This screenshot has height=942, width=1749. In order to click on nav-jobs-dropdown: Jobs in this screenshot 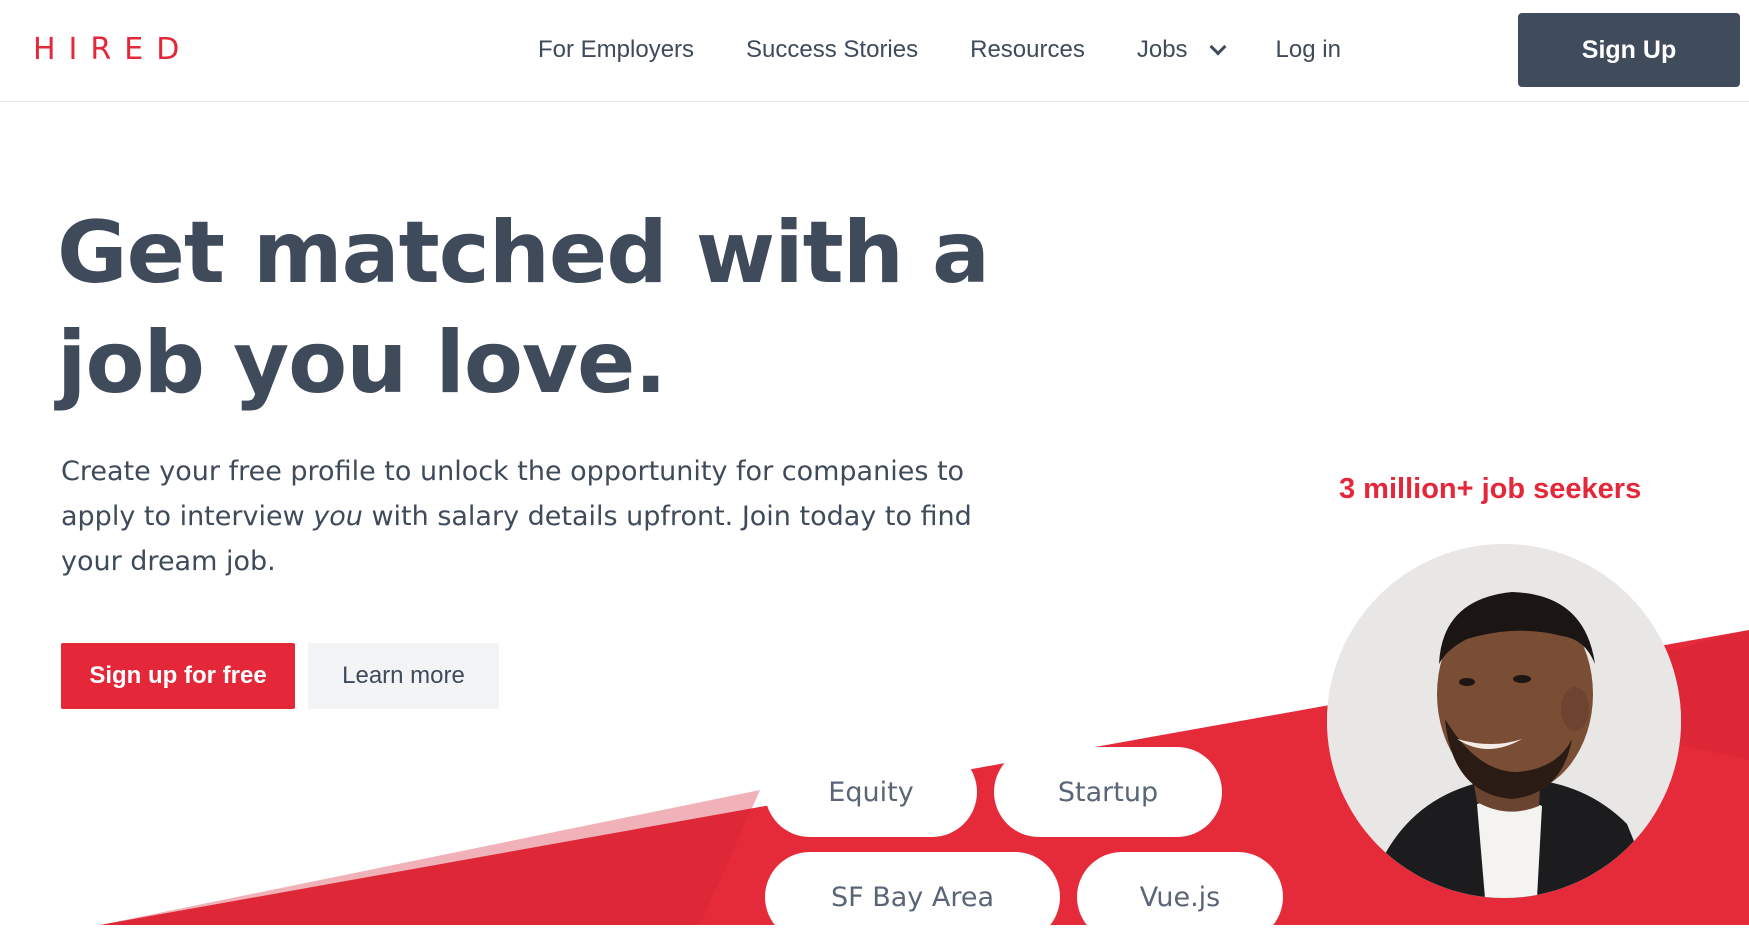, I will do `click(1181, 50)`.